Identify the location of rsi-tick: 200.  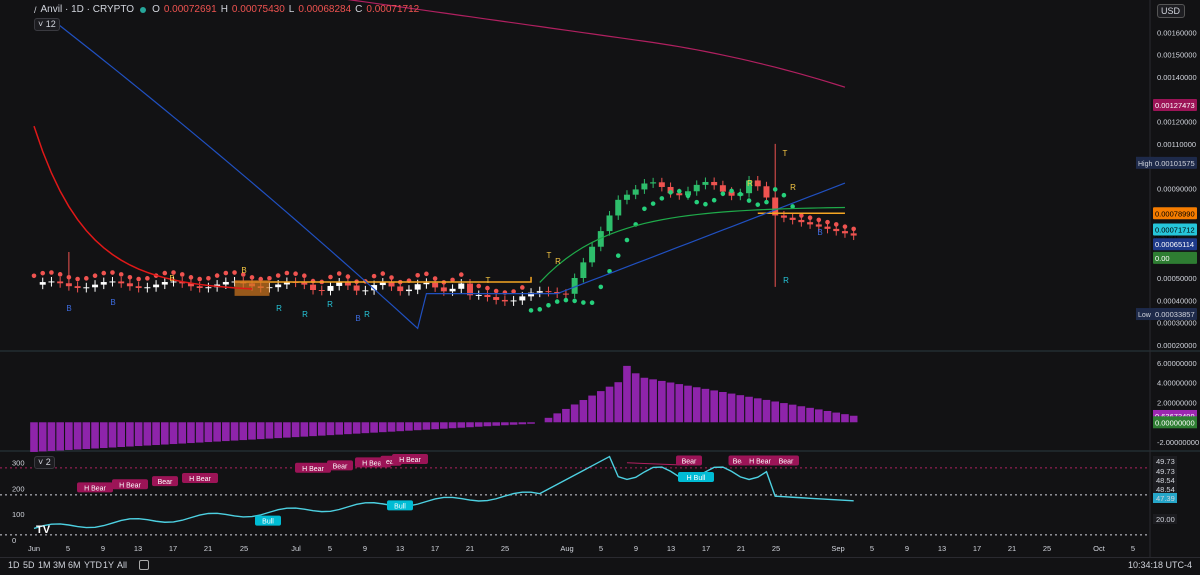
(18, 488).